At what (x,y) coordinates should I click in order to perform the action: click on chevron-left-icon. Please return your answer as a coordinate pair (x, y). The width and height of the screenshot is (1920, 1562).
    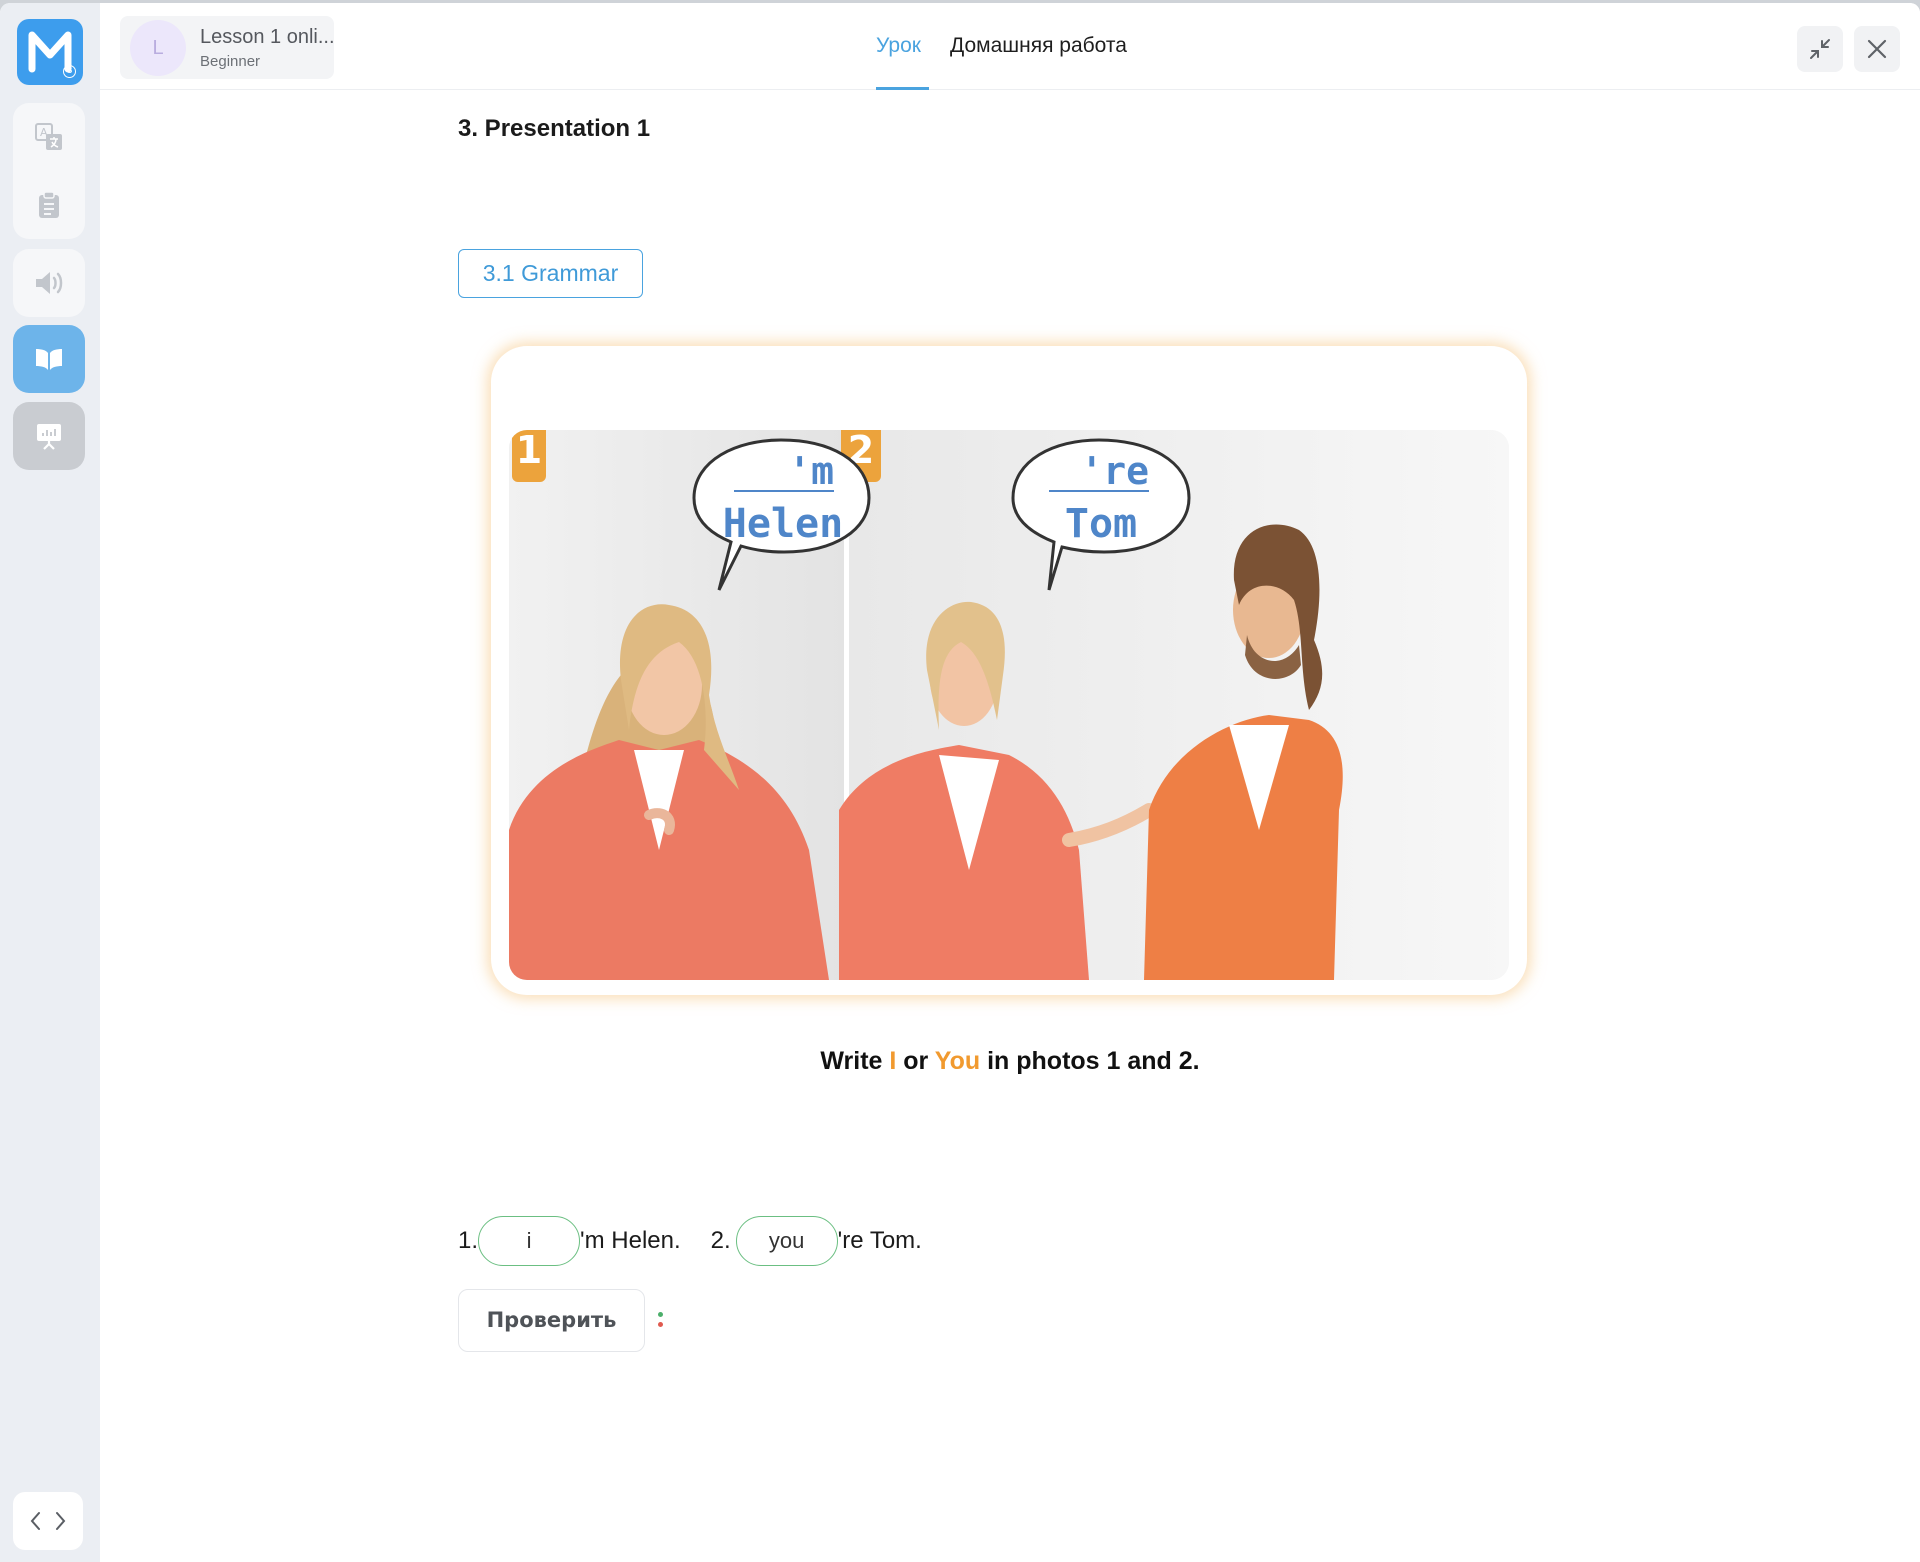
    Looking at the image, I should click on (35, 1521).